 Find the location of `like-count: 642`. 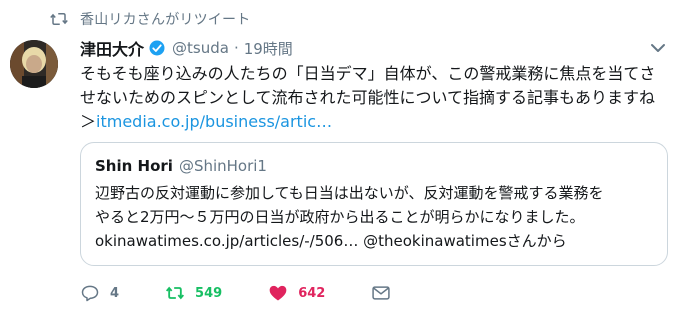

like-count: 642 is located at coordinates (312, 293).